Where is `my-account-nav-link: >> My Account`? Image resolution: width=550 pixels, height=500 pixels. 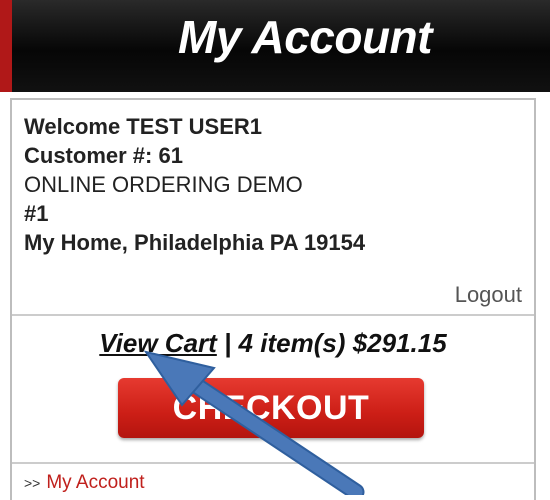
my-account-nav-link: >> My Account is located at coordinates (84, 483).